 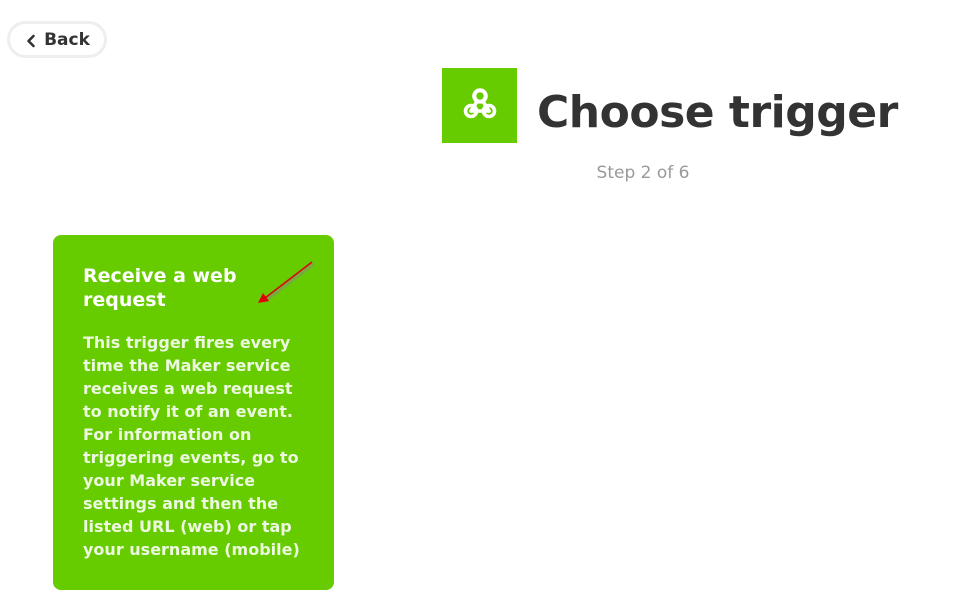 I want to click on page-title: Choose trigger, so click(x=717, y=112).